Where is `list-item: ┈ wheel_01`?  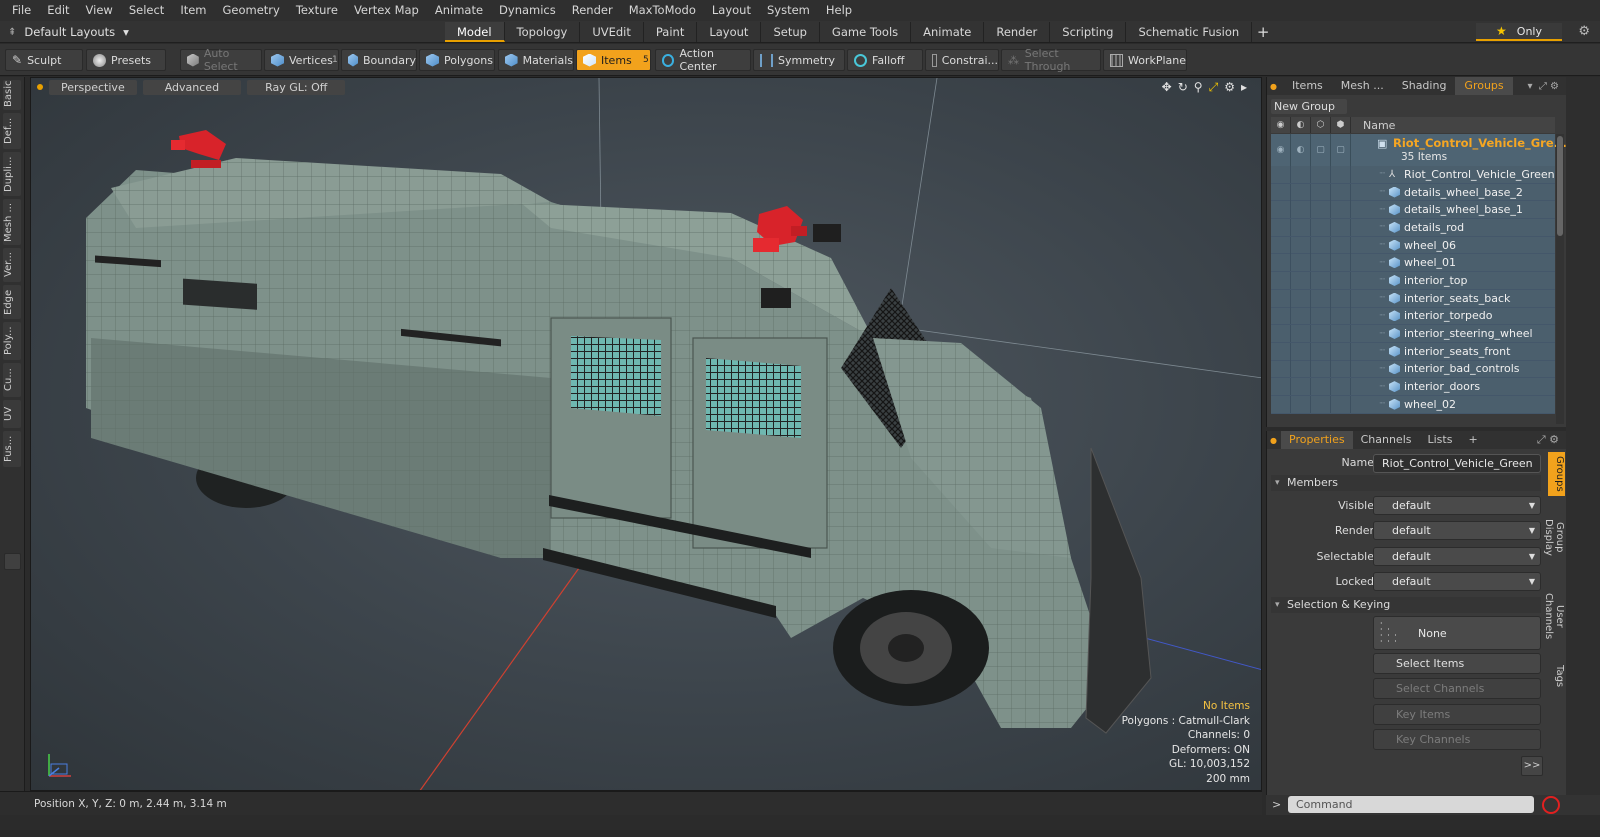 list-item: ┈ wheel_01 is located at coordinates (1413, 263).